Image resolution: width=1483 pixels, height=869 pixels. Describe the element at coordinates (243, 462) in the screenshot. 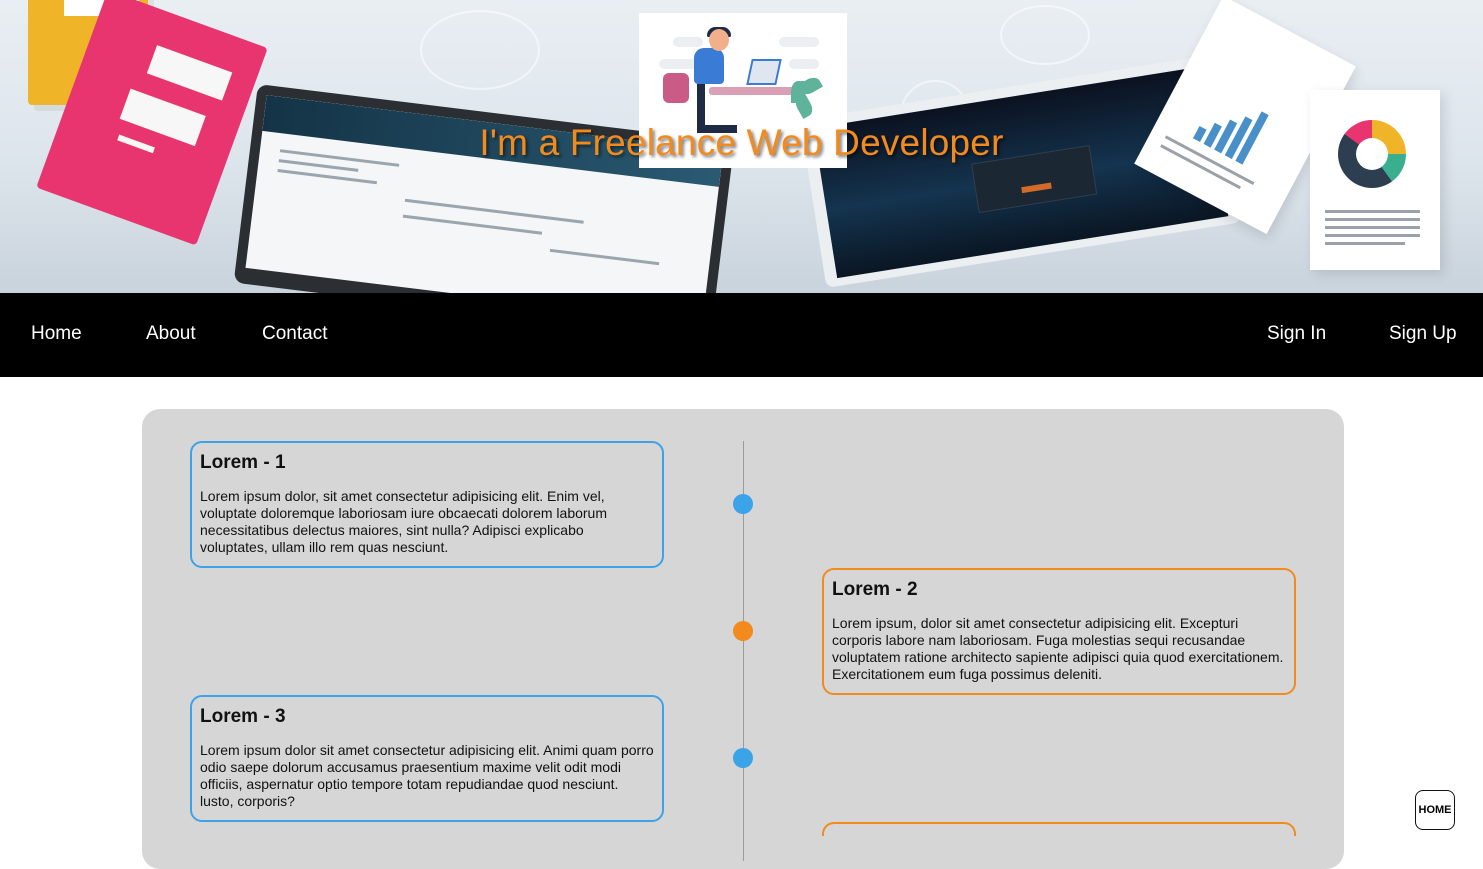

I see `timeline-card-title: Lorem - 1` at that location.